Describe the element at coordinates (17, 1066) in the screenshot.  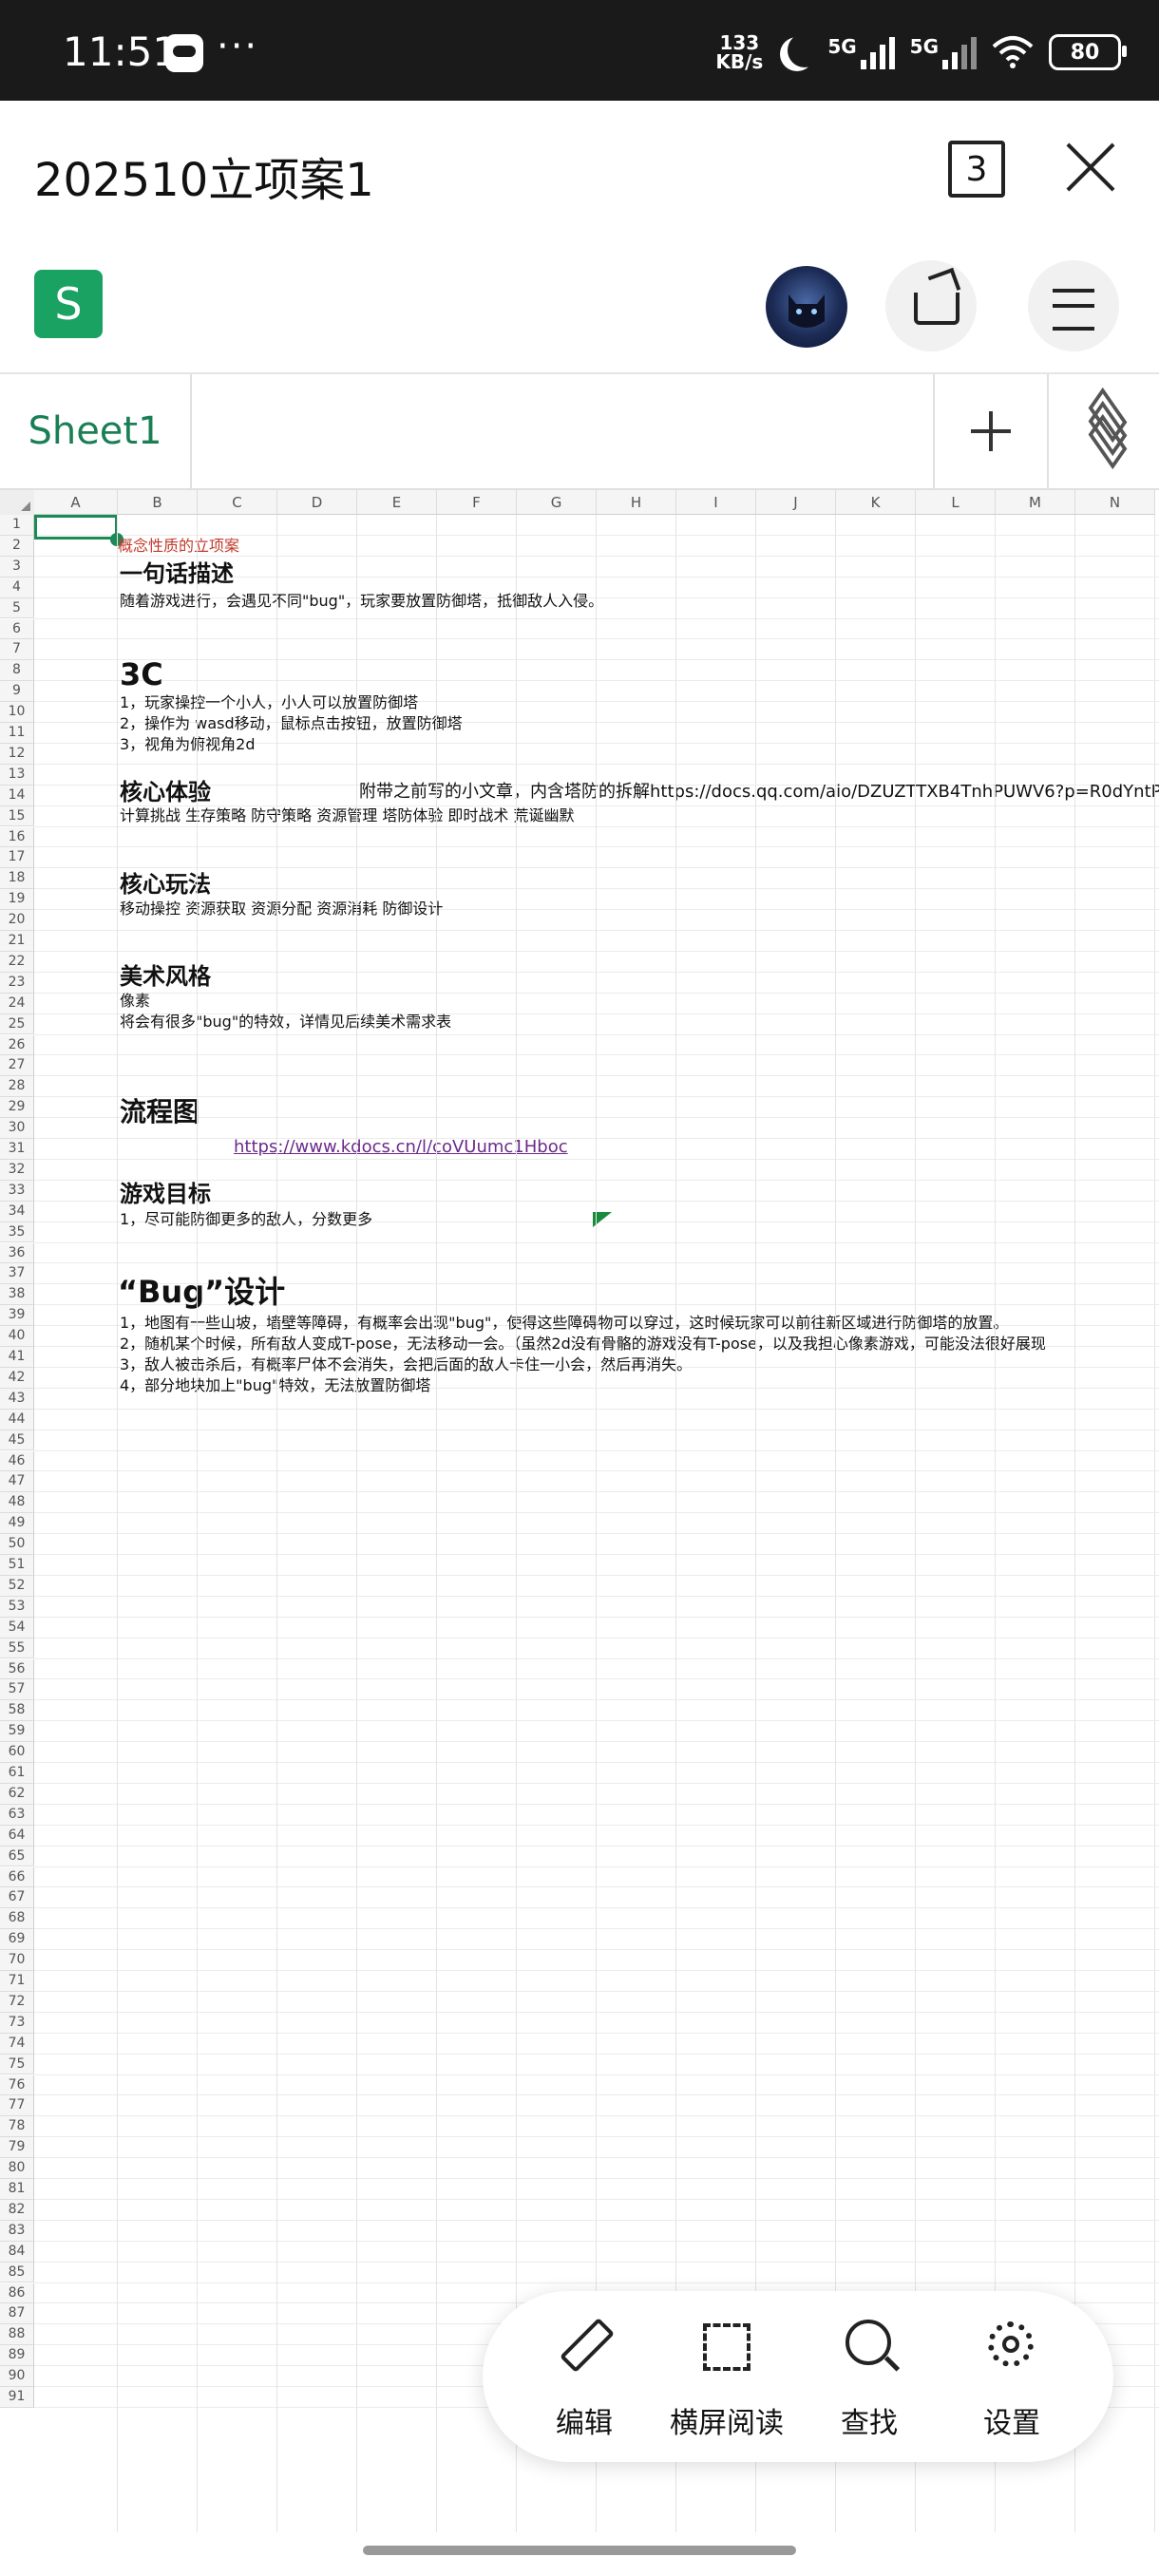
I see `row-header: 27` at that location.